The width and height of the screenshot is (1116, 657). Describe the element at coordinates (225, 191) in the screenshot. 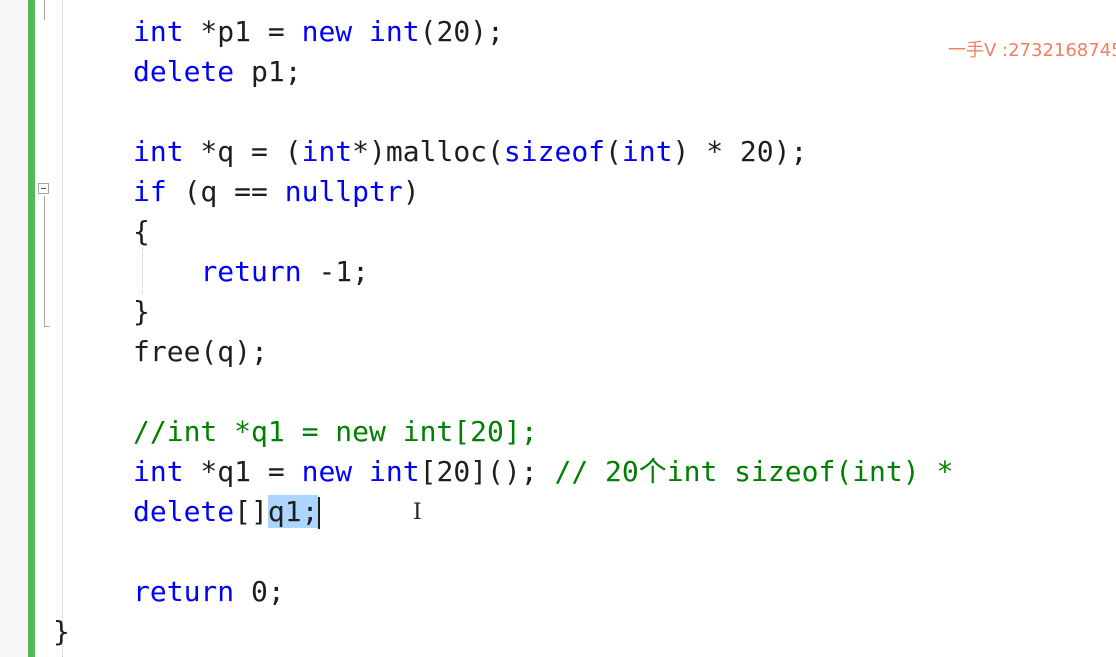

I see `code-token: (q ==` at that location.